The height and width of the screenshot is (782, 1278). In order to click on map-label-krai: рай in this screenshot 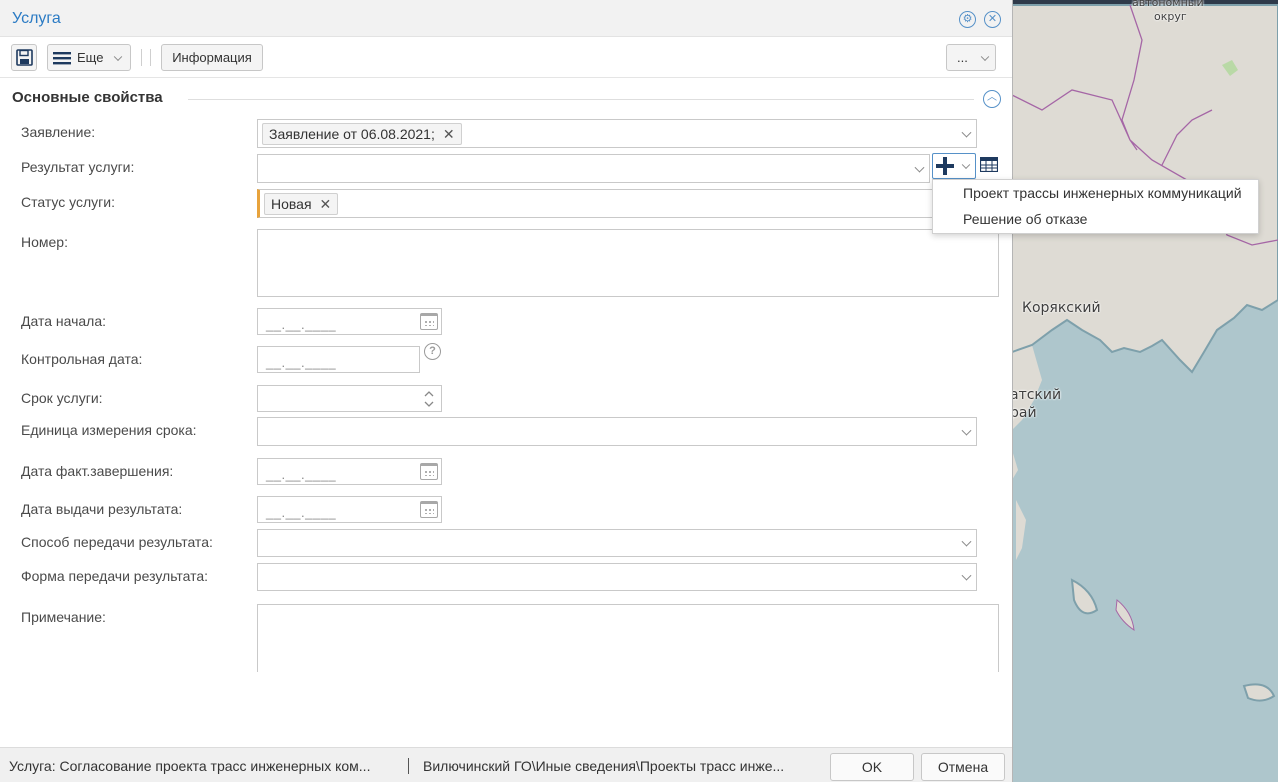, I will do `click(1024, 413)`.